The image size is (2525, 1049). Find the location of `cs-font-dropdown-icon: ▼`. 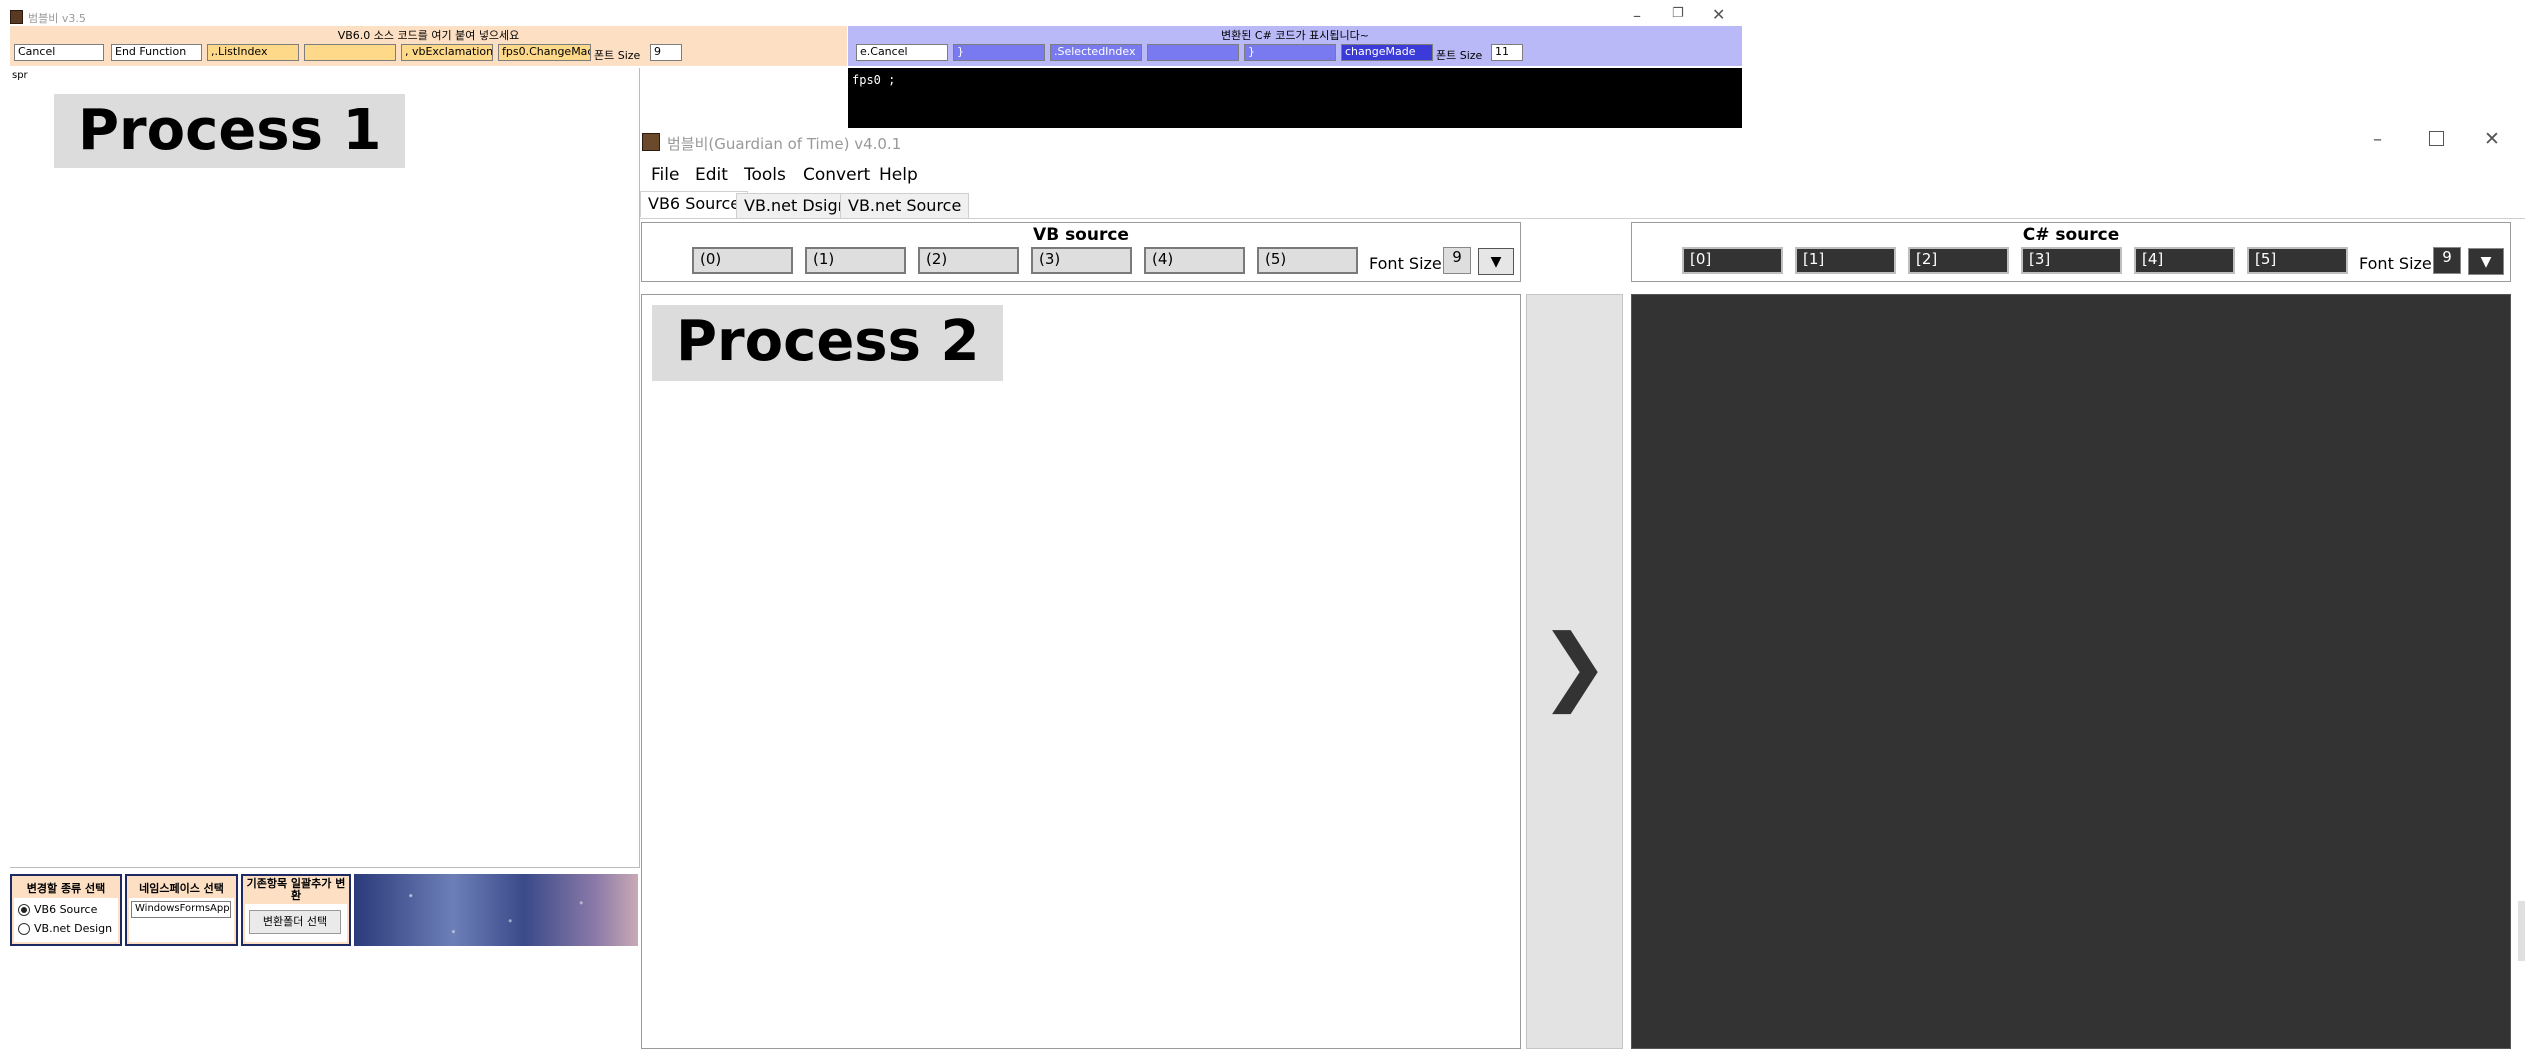

cs-font-dropdown-icon: ▼ is located at coordinates (2486, 261).